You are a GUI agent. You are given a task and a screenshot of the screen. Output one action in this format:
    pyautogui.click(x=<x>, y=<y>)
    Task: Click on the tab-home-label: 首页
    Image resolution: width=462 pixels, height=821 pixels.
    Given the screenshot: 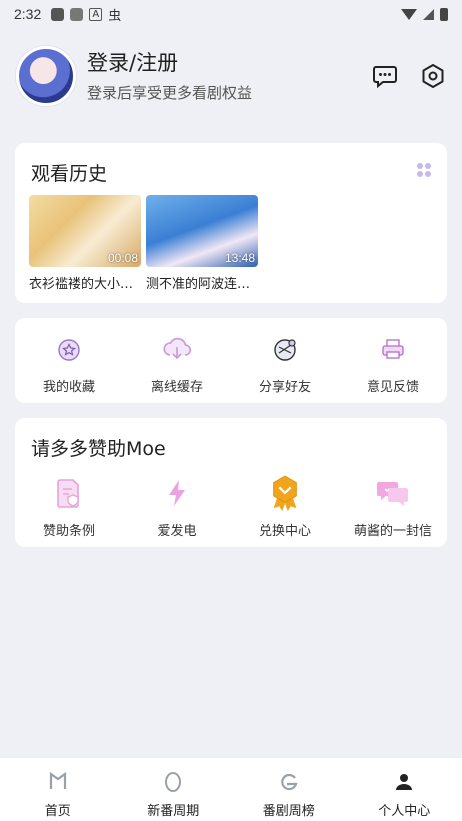 What is the action you would take?
    pyautogui.click(x=57, y=811)
    